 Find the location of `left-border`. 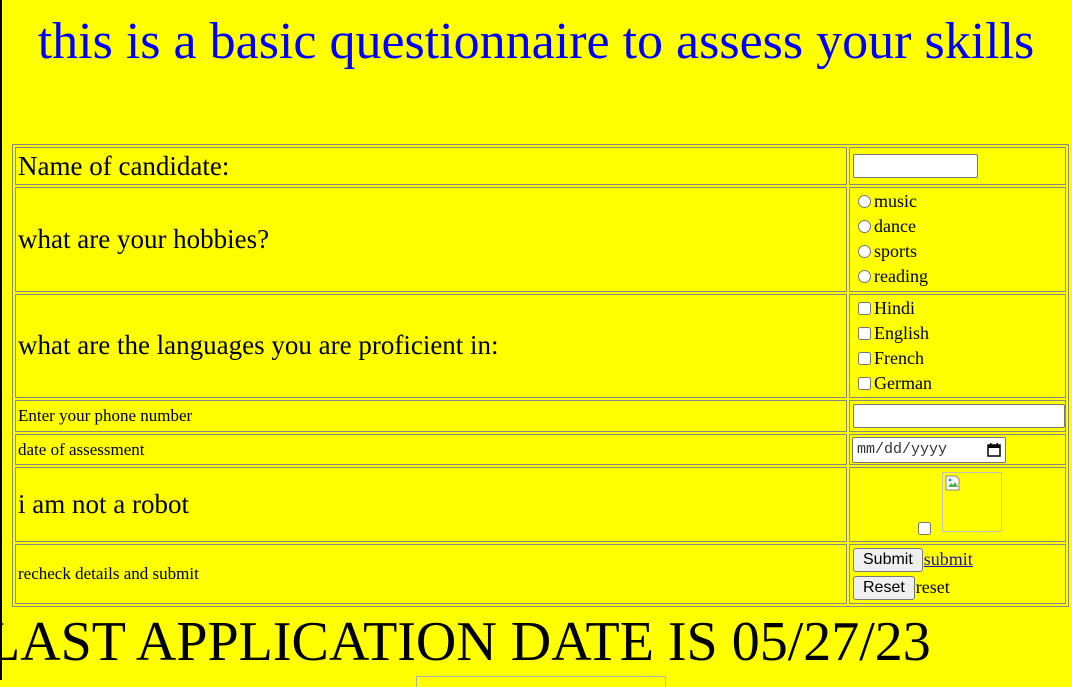

left-border is located at coordinates (1, 340).